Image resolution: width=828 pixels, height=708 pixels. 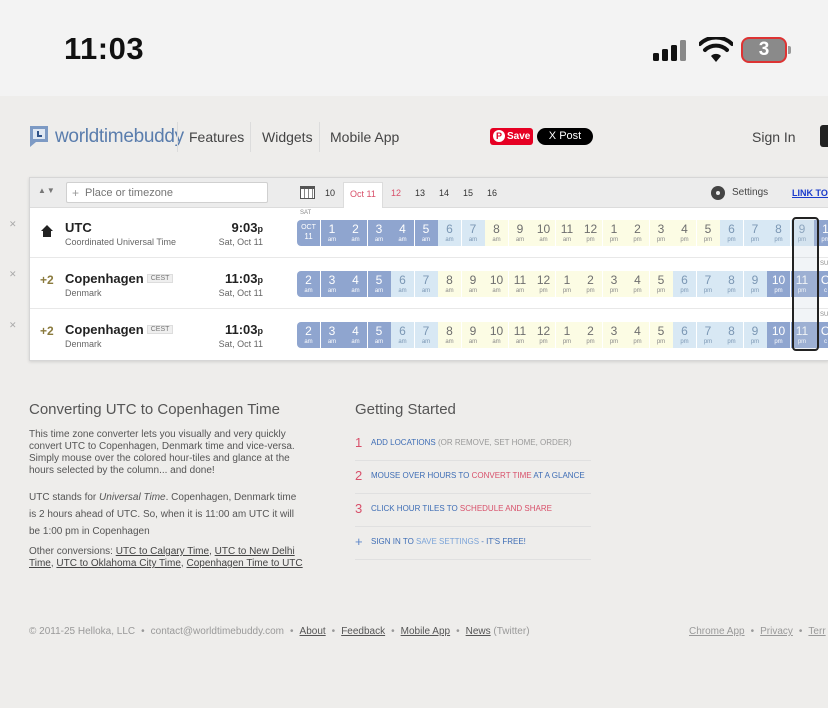 What do you see at coordinates (313, 631) in the screenshot?
I see `footer-about-link: About` at bounding box center [313, 631].